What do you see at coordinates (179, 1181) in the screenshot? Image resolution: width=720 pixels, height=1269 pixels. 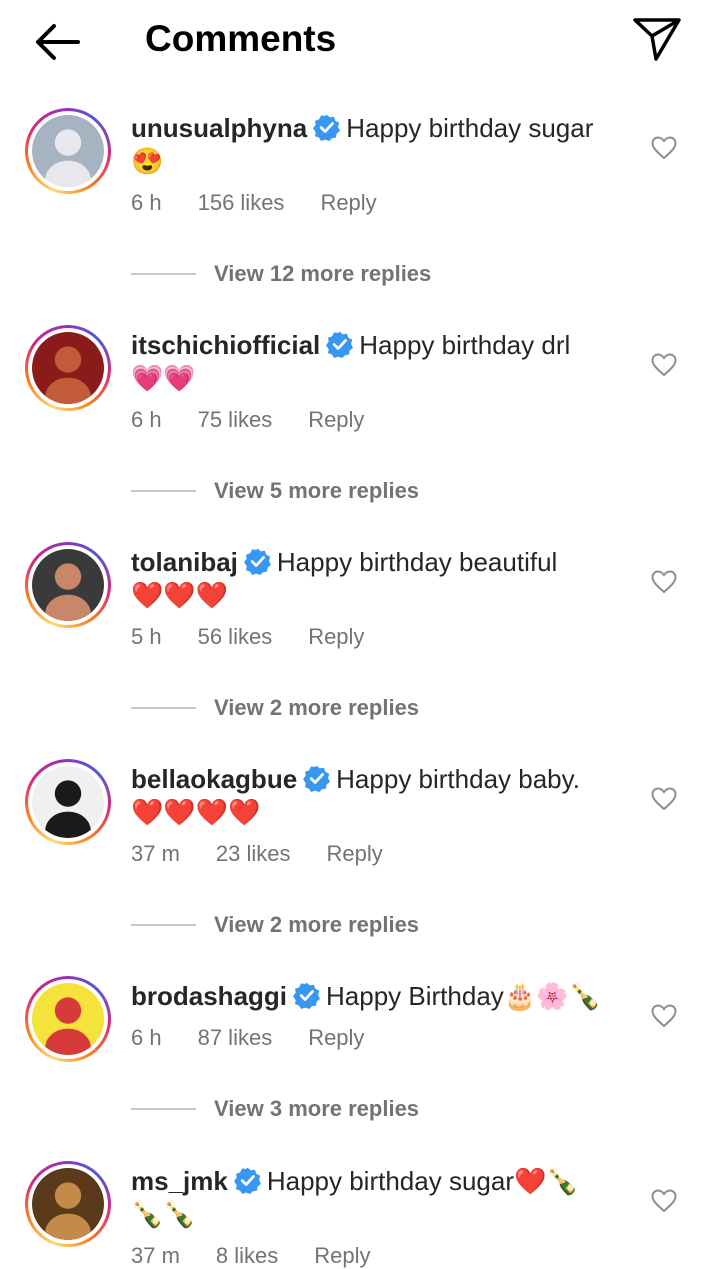 I see `comment-username: ms_jmk` at bounding box center [179, 1181].